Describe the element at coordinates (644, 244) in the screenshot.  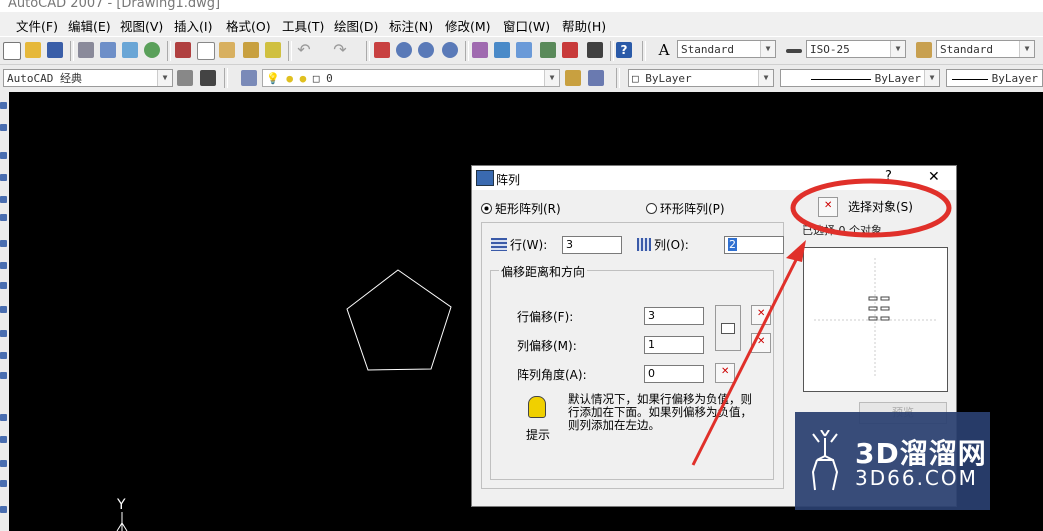
I see `columns-icon` at that location.